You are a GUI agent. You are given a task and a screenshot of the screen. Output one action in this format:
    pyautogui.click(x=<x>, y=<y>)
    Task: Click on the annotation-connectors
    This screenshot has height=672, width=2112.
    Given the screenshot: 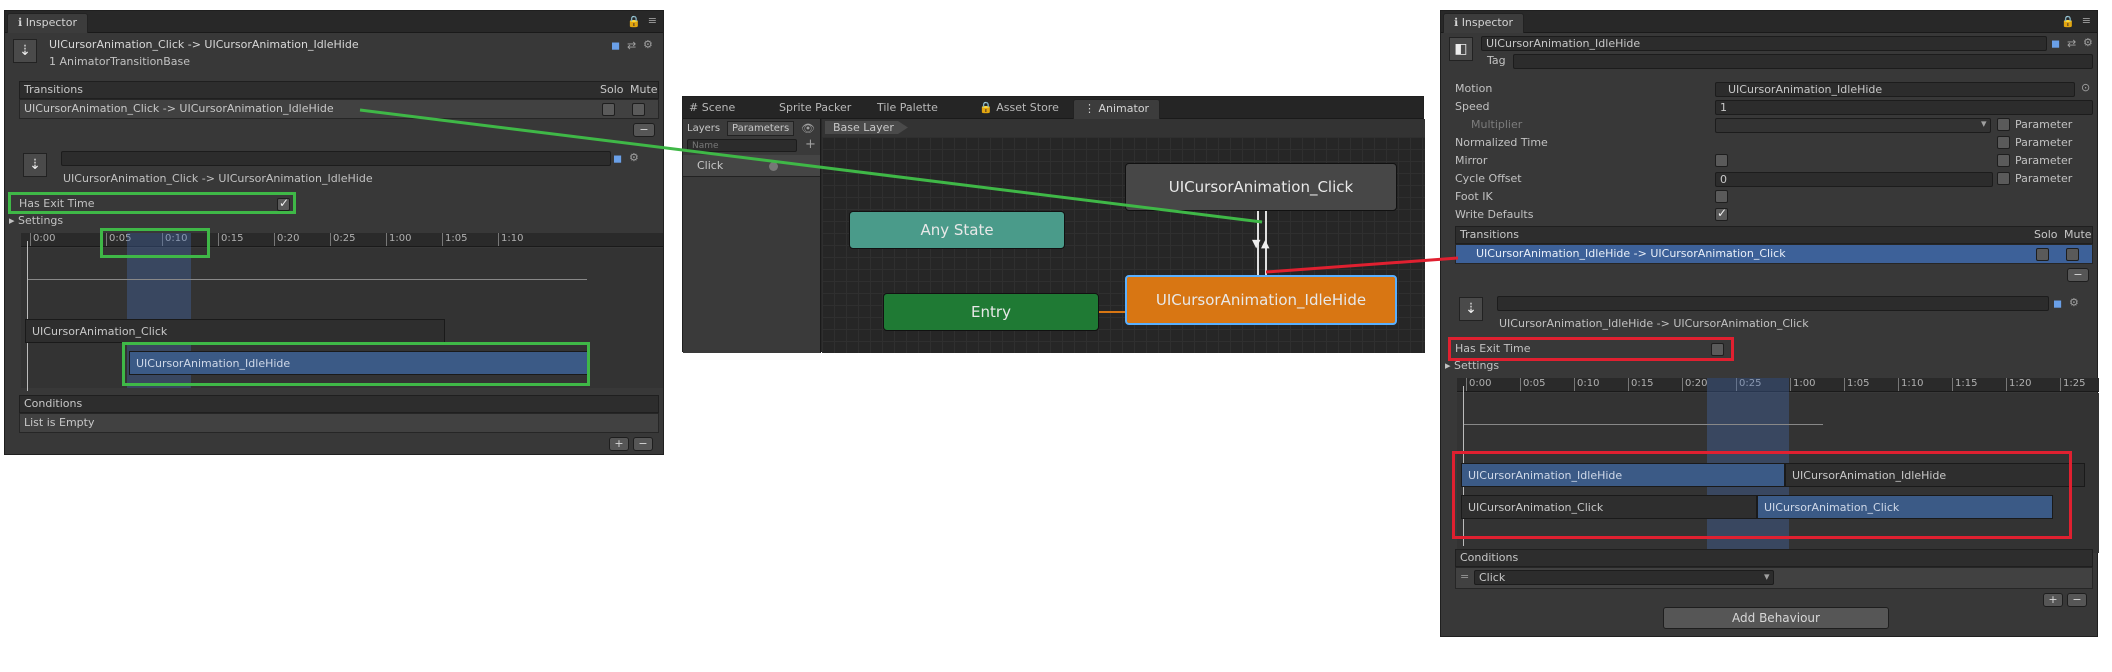 What is the action you would take?
    pyautogui.click(x=909, y=191)
    